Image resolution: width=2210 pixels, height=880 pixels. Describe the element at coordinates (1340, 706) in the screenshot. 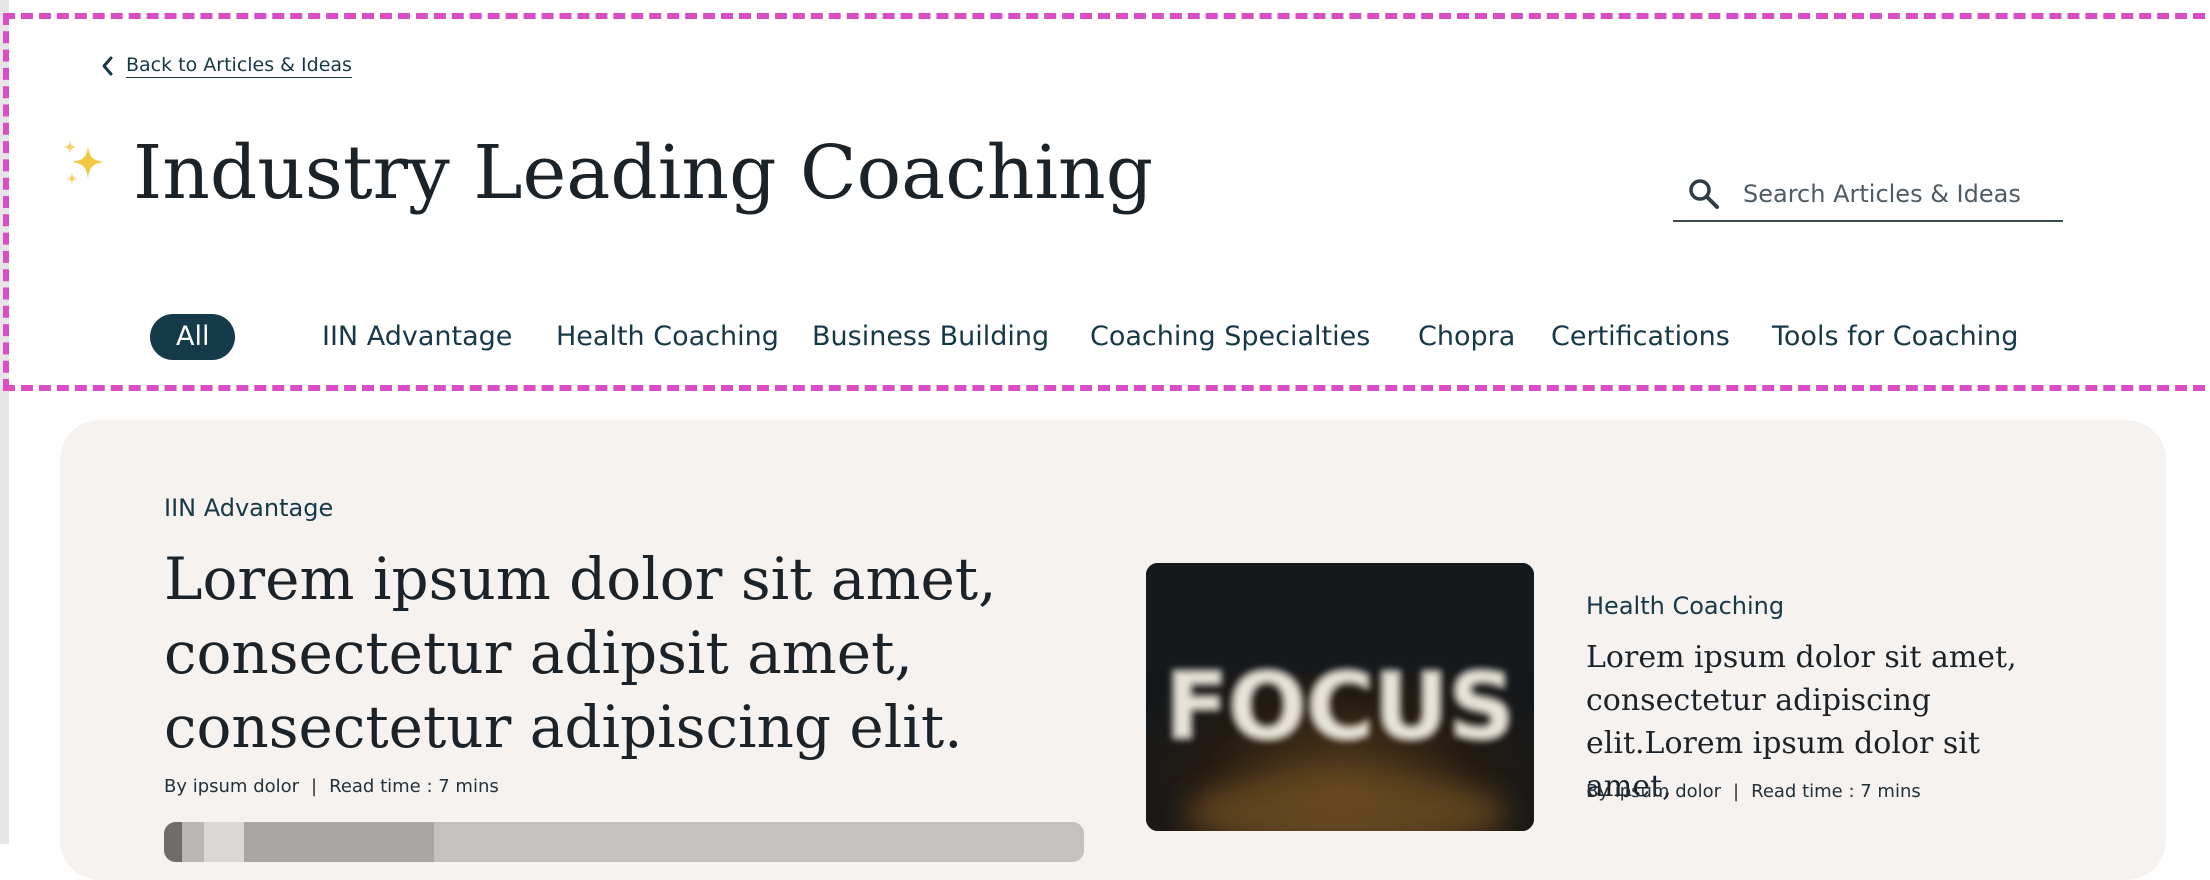

I see `focus-sign-glow: FOCUS` at that location.